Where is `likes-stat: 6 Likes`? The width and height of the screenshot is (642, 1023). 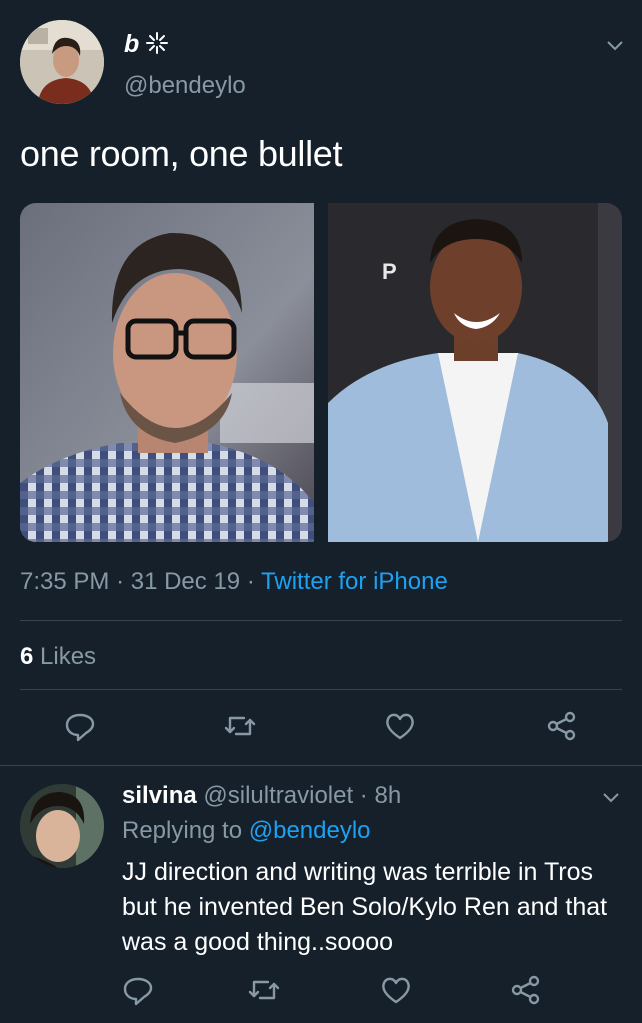 likes-stat: 6 Likes is located at coordinates (58, 657).